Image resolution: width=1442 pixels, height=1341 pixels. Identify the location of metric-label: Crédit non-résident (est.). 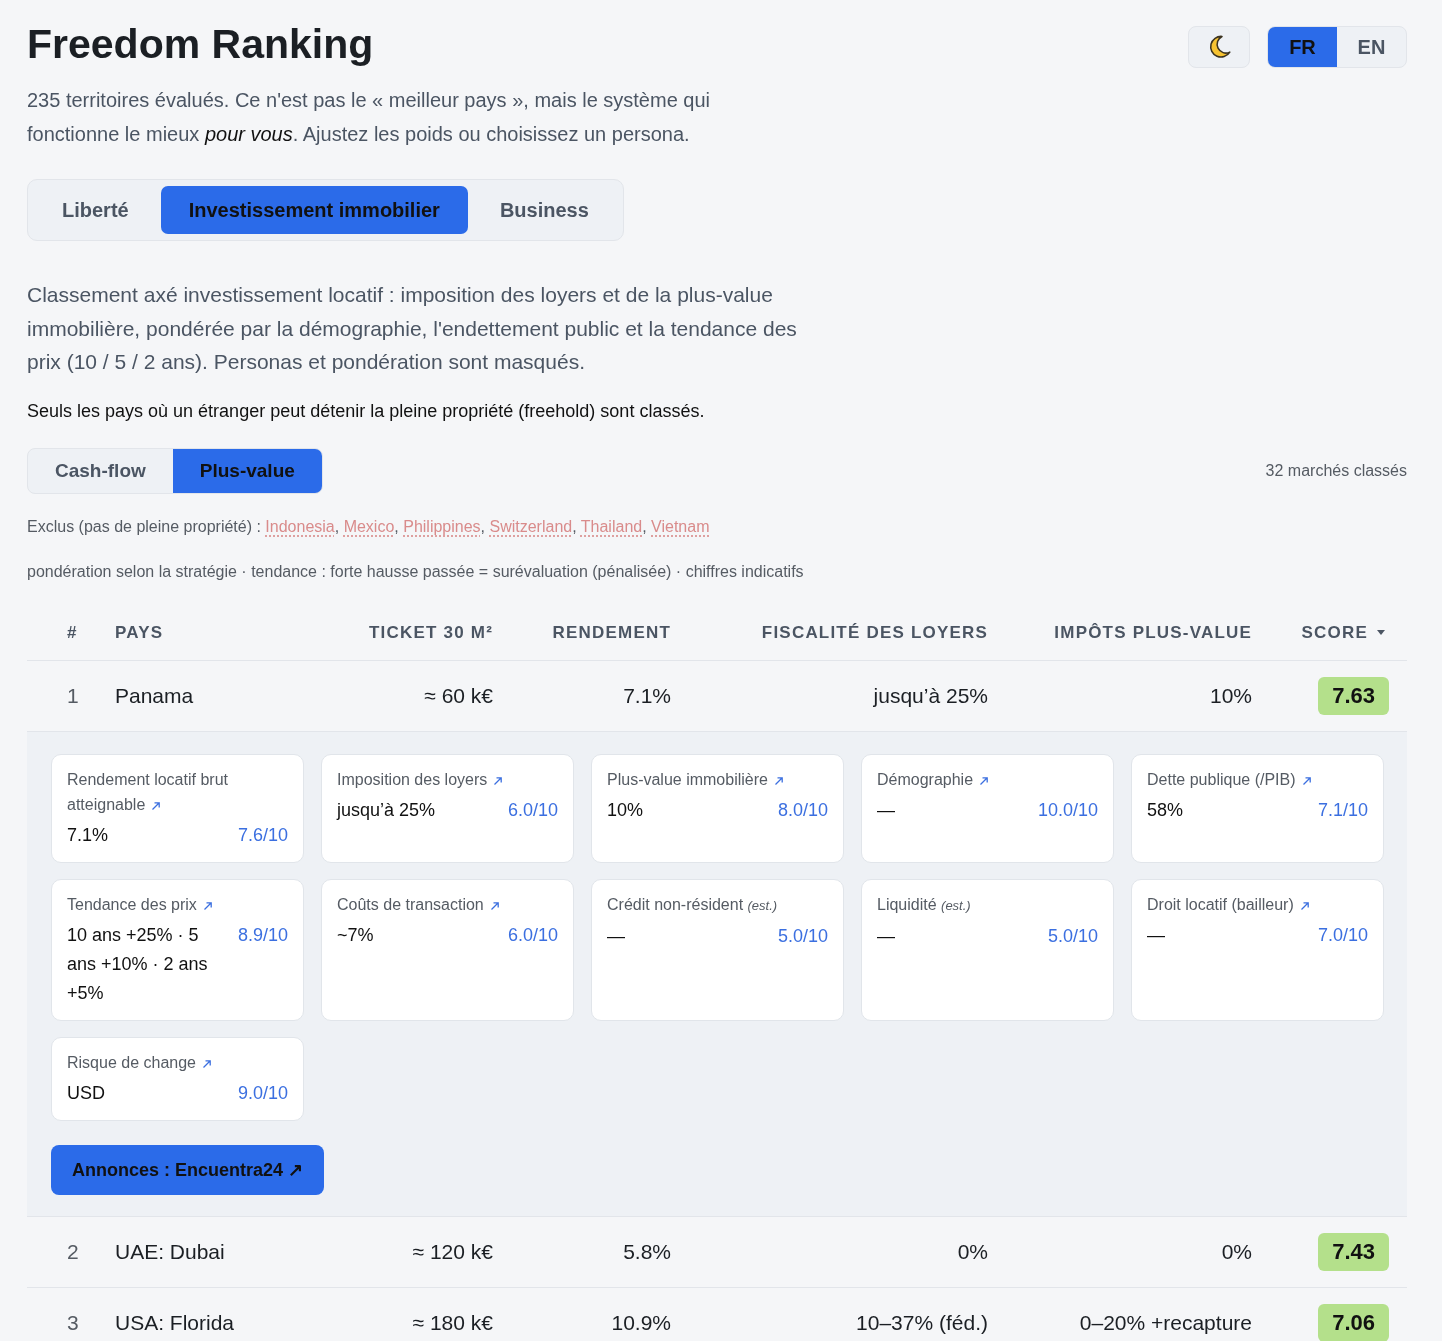
(692, 904).